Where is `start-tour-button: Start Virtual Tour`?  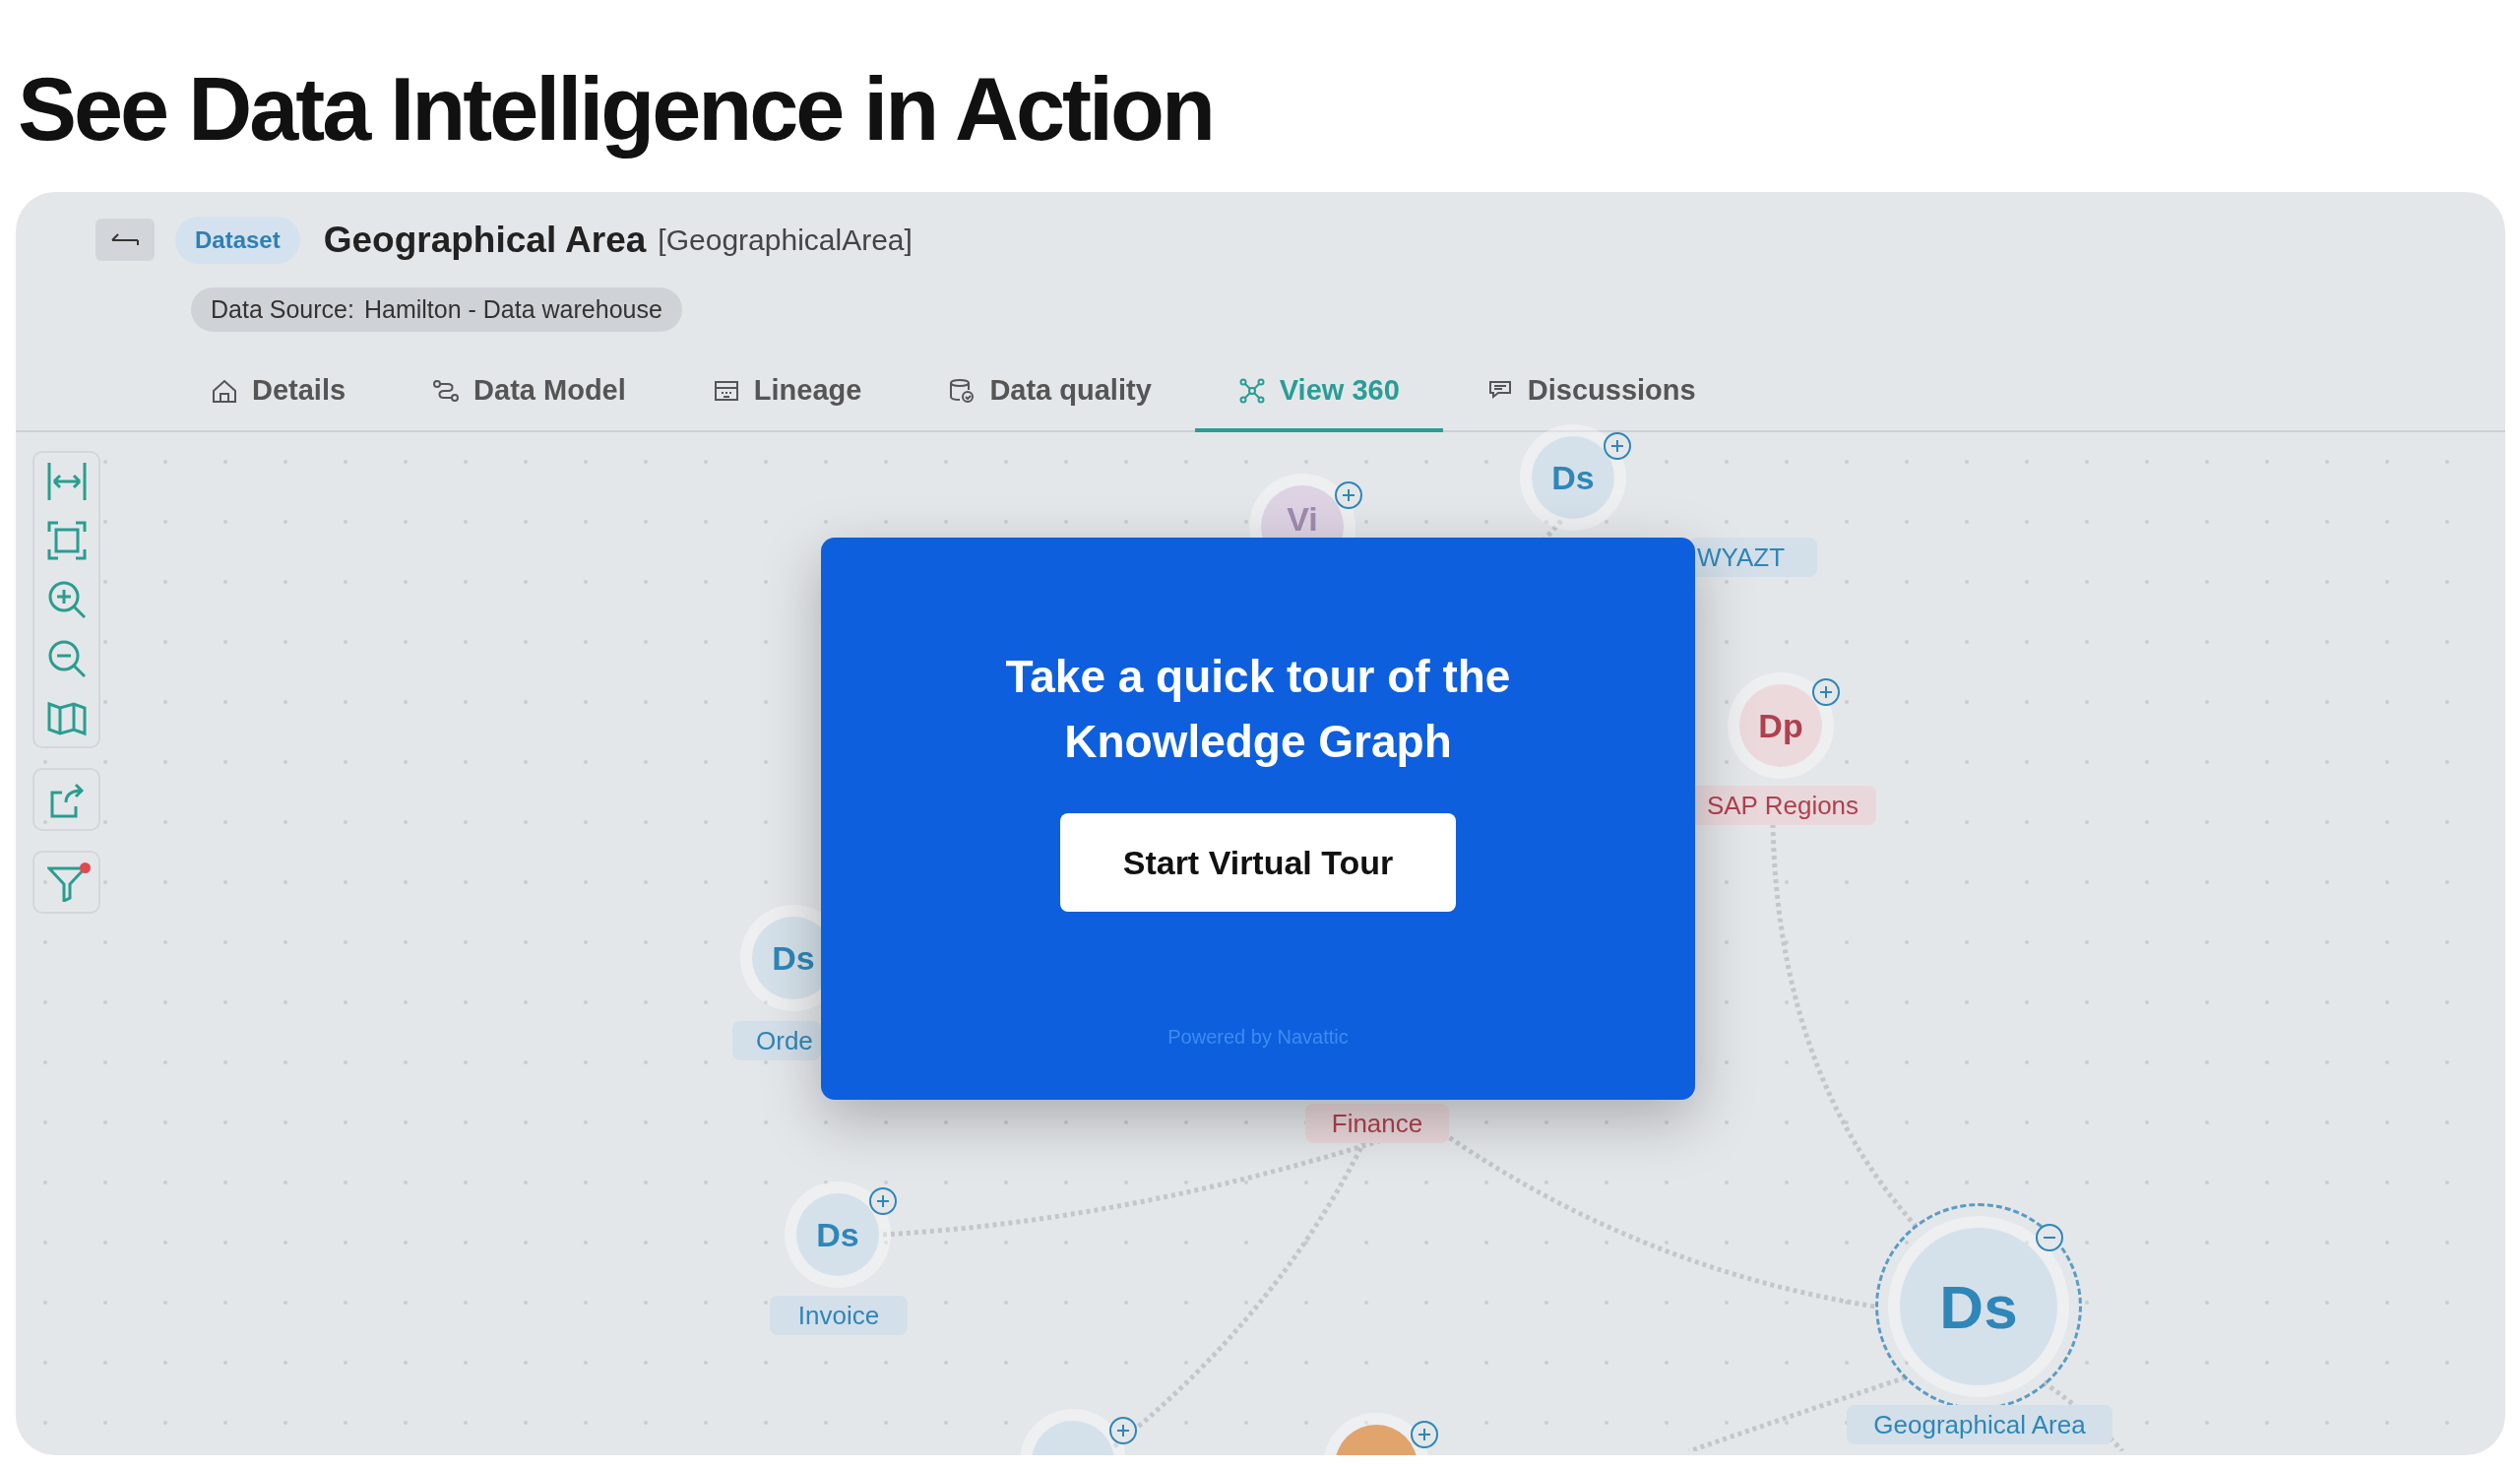 start-tour-button: Start Virtual Tour is located at coordinates (1258, 863).